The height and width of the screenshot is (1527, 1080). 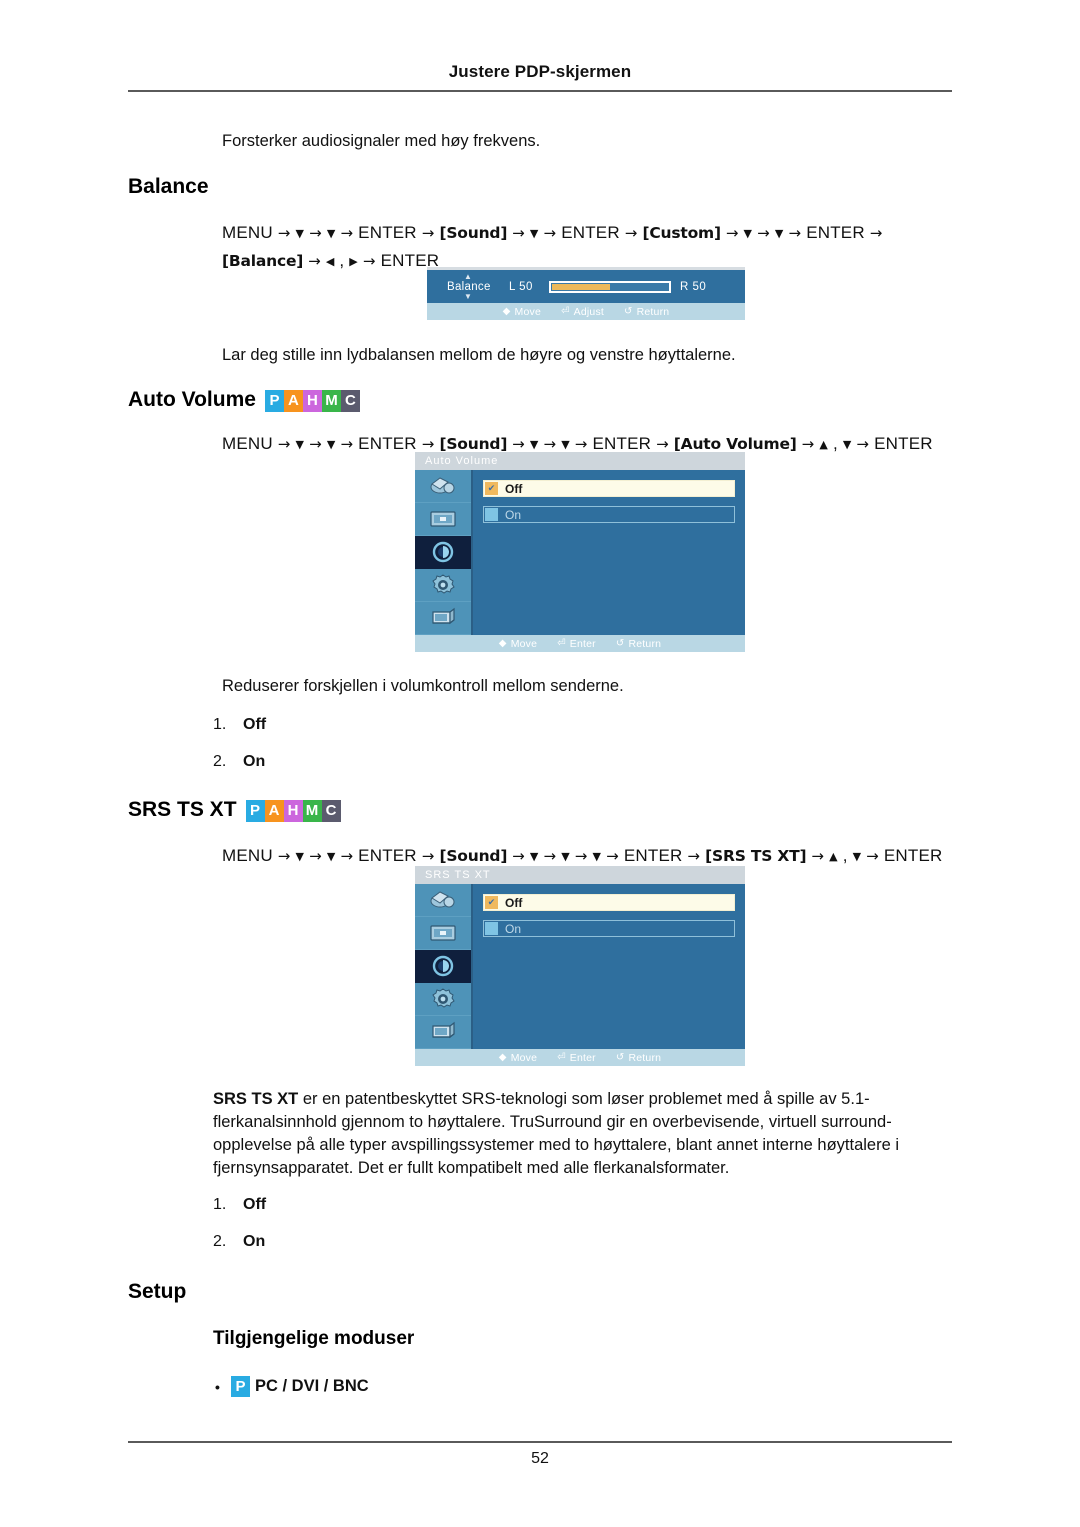 I want to click on sound-icon, so click(x=443, y=552).